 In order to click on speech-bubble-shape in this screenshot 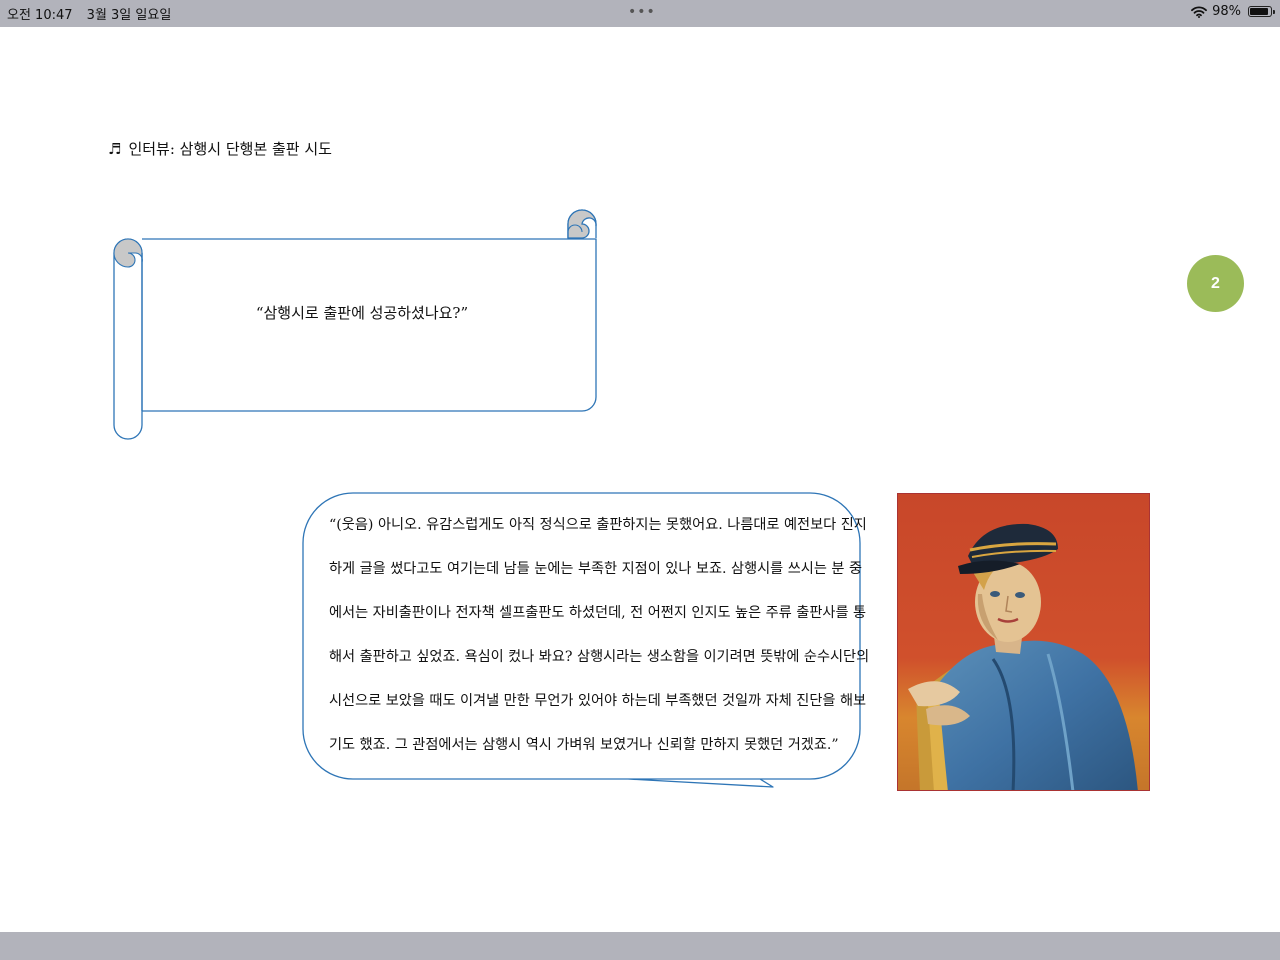, I will do `click(581, 640)`.